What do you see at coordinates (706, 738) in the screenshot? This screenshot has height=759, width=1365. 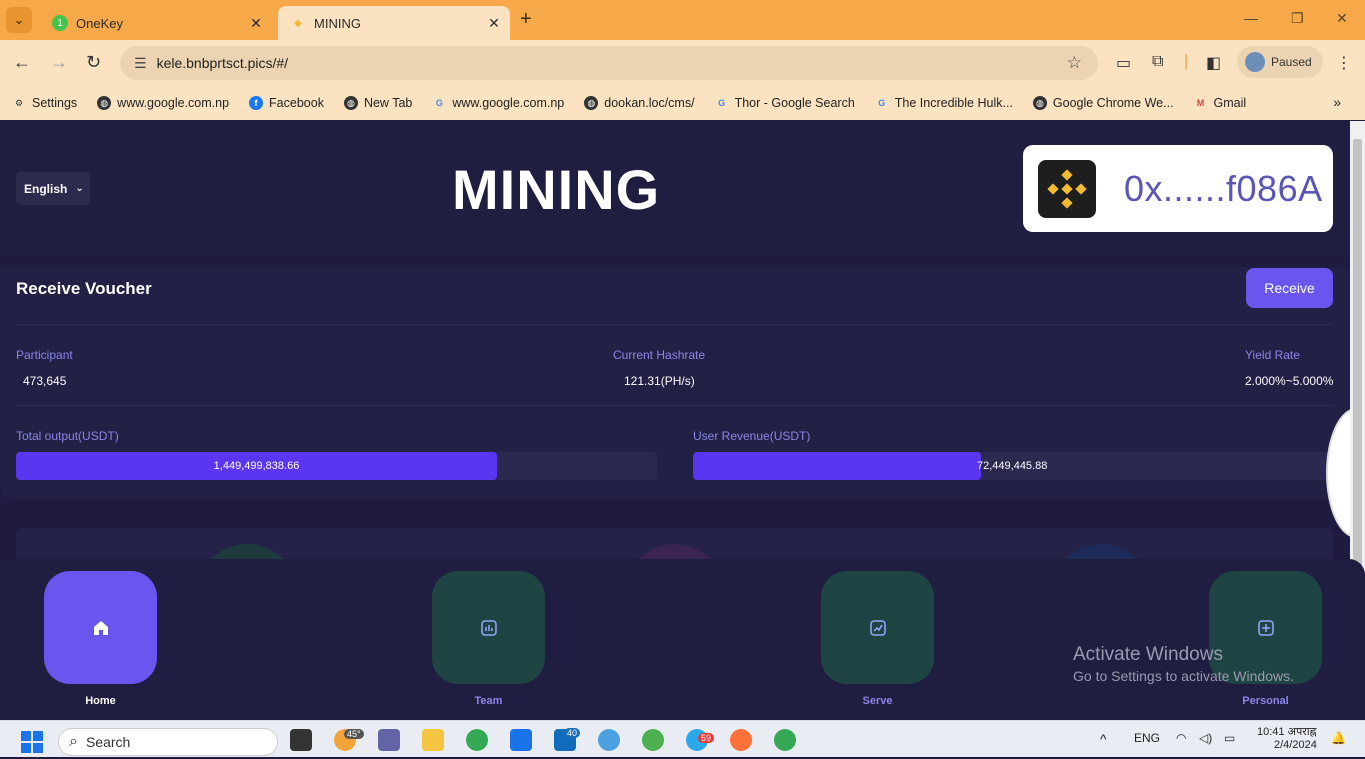 I see `telegram-badge: 59` at bounding box center [706, 738].